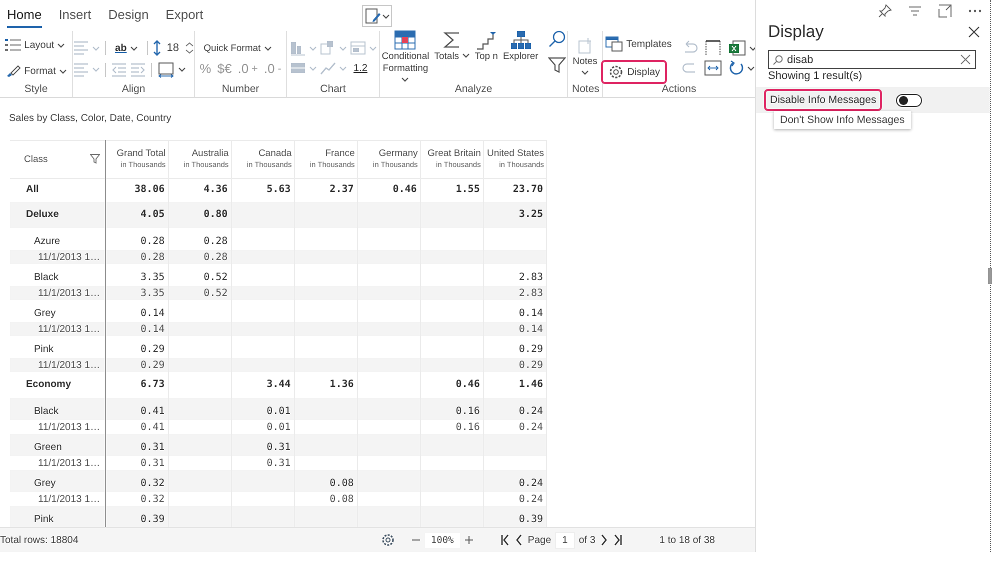 Image resolution: width=1000 pixels, height=562 pixels. What do you see at coordinates (909, 100) in the screenshot?
I see `toggle-switch` at bounding box center [909, 100].